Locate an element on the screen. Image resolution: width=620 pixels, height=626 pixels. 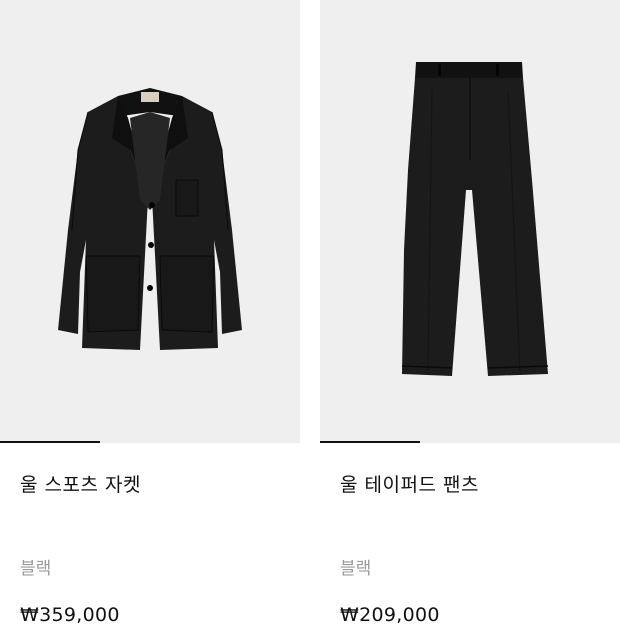
product-name: 울 스포츠 자켓 is located at coordinates (80, 483).